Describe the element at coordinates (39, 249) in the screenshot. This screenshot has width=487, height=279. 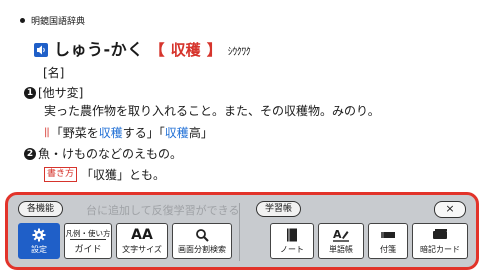
I see `settings-label: 設定` at that location.